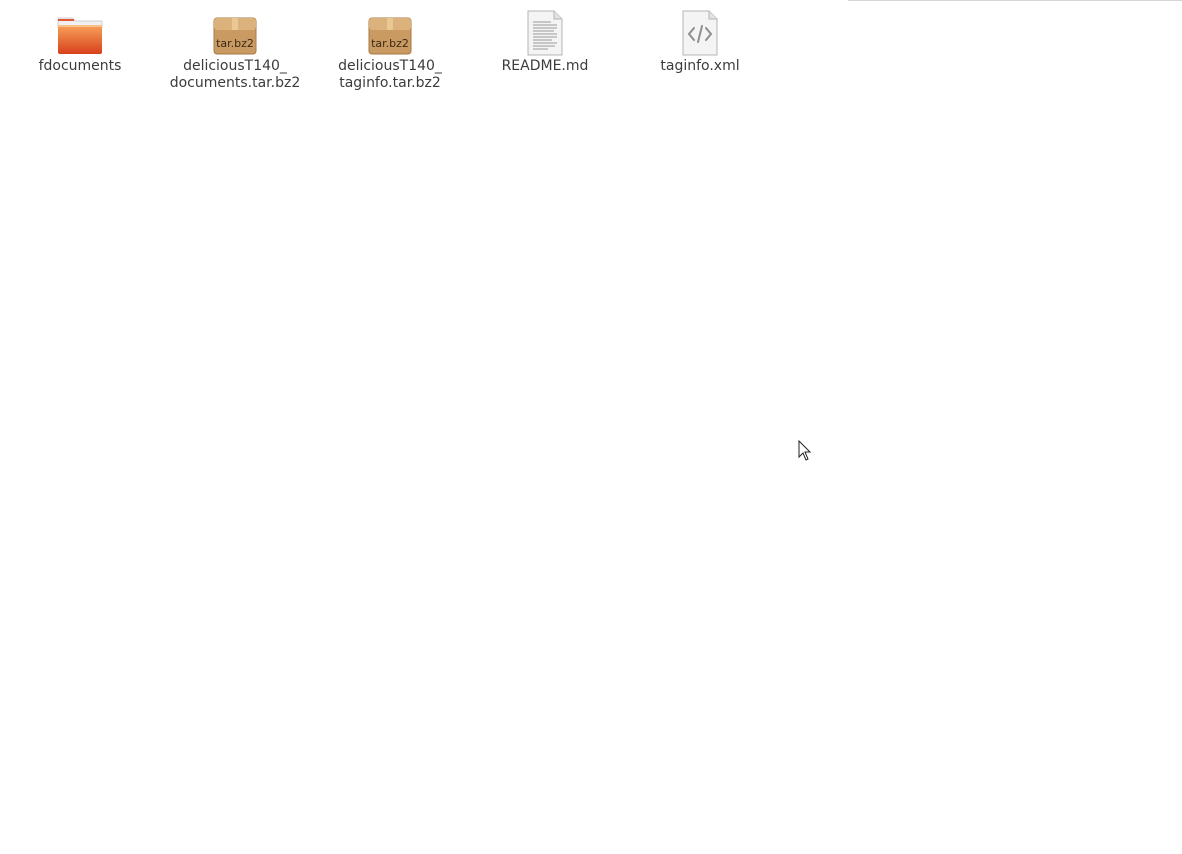 The image size is (1182, 854). I want to click on file-item-documents-archive: tar.bz2 deliciousT140_ documents.tar.bz2, so click(235, 51).